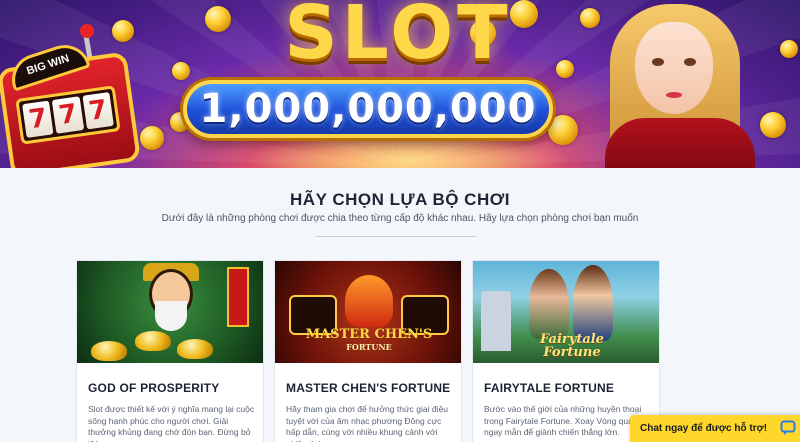 The image size is (800, 442). Describe the element at coordinates (153, 388) in the screenshot. I see `game-title: GOD OF PROSPERITY` at that location.